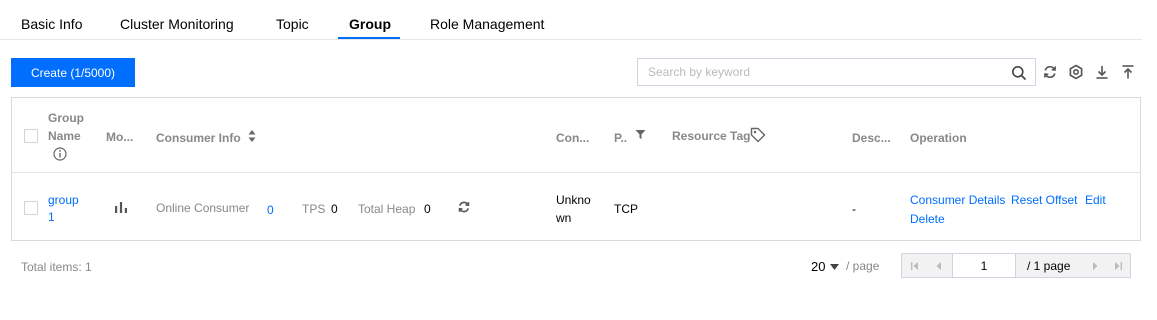 Image resolution: width=1157 pixels, height=320 pixels. Describe the element at coordinates (1073, 265) in the screenshot. I see `next-controls: / 1 page` at that location.